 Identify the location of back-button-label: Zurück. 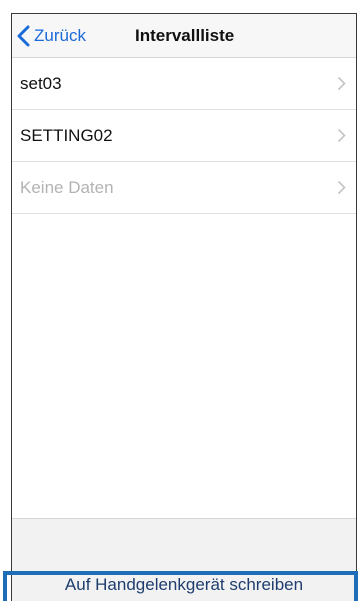
(60, 35).